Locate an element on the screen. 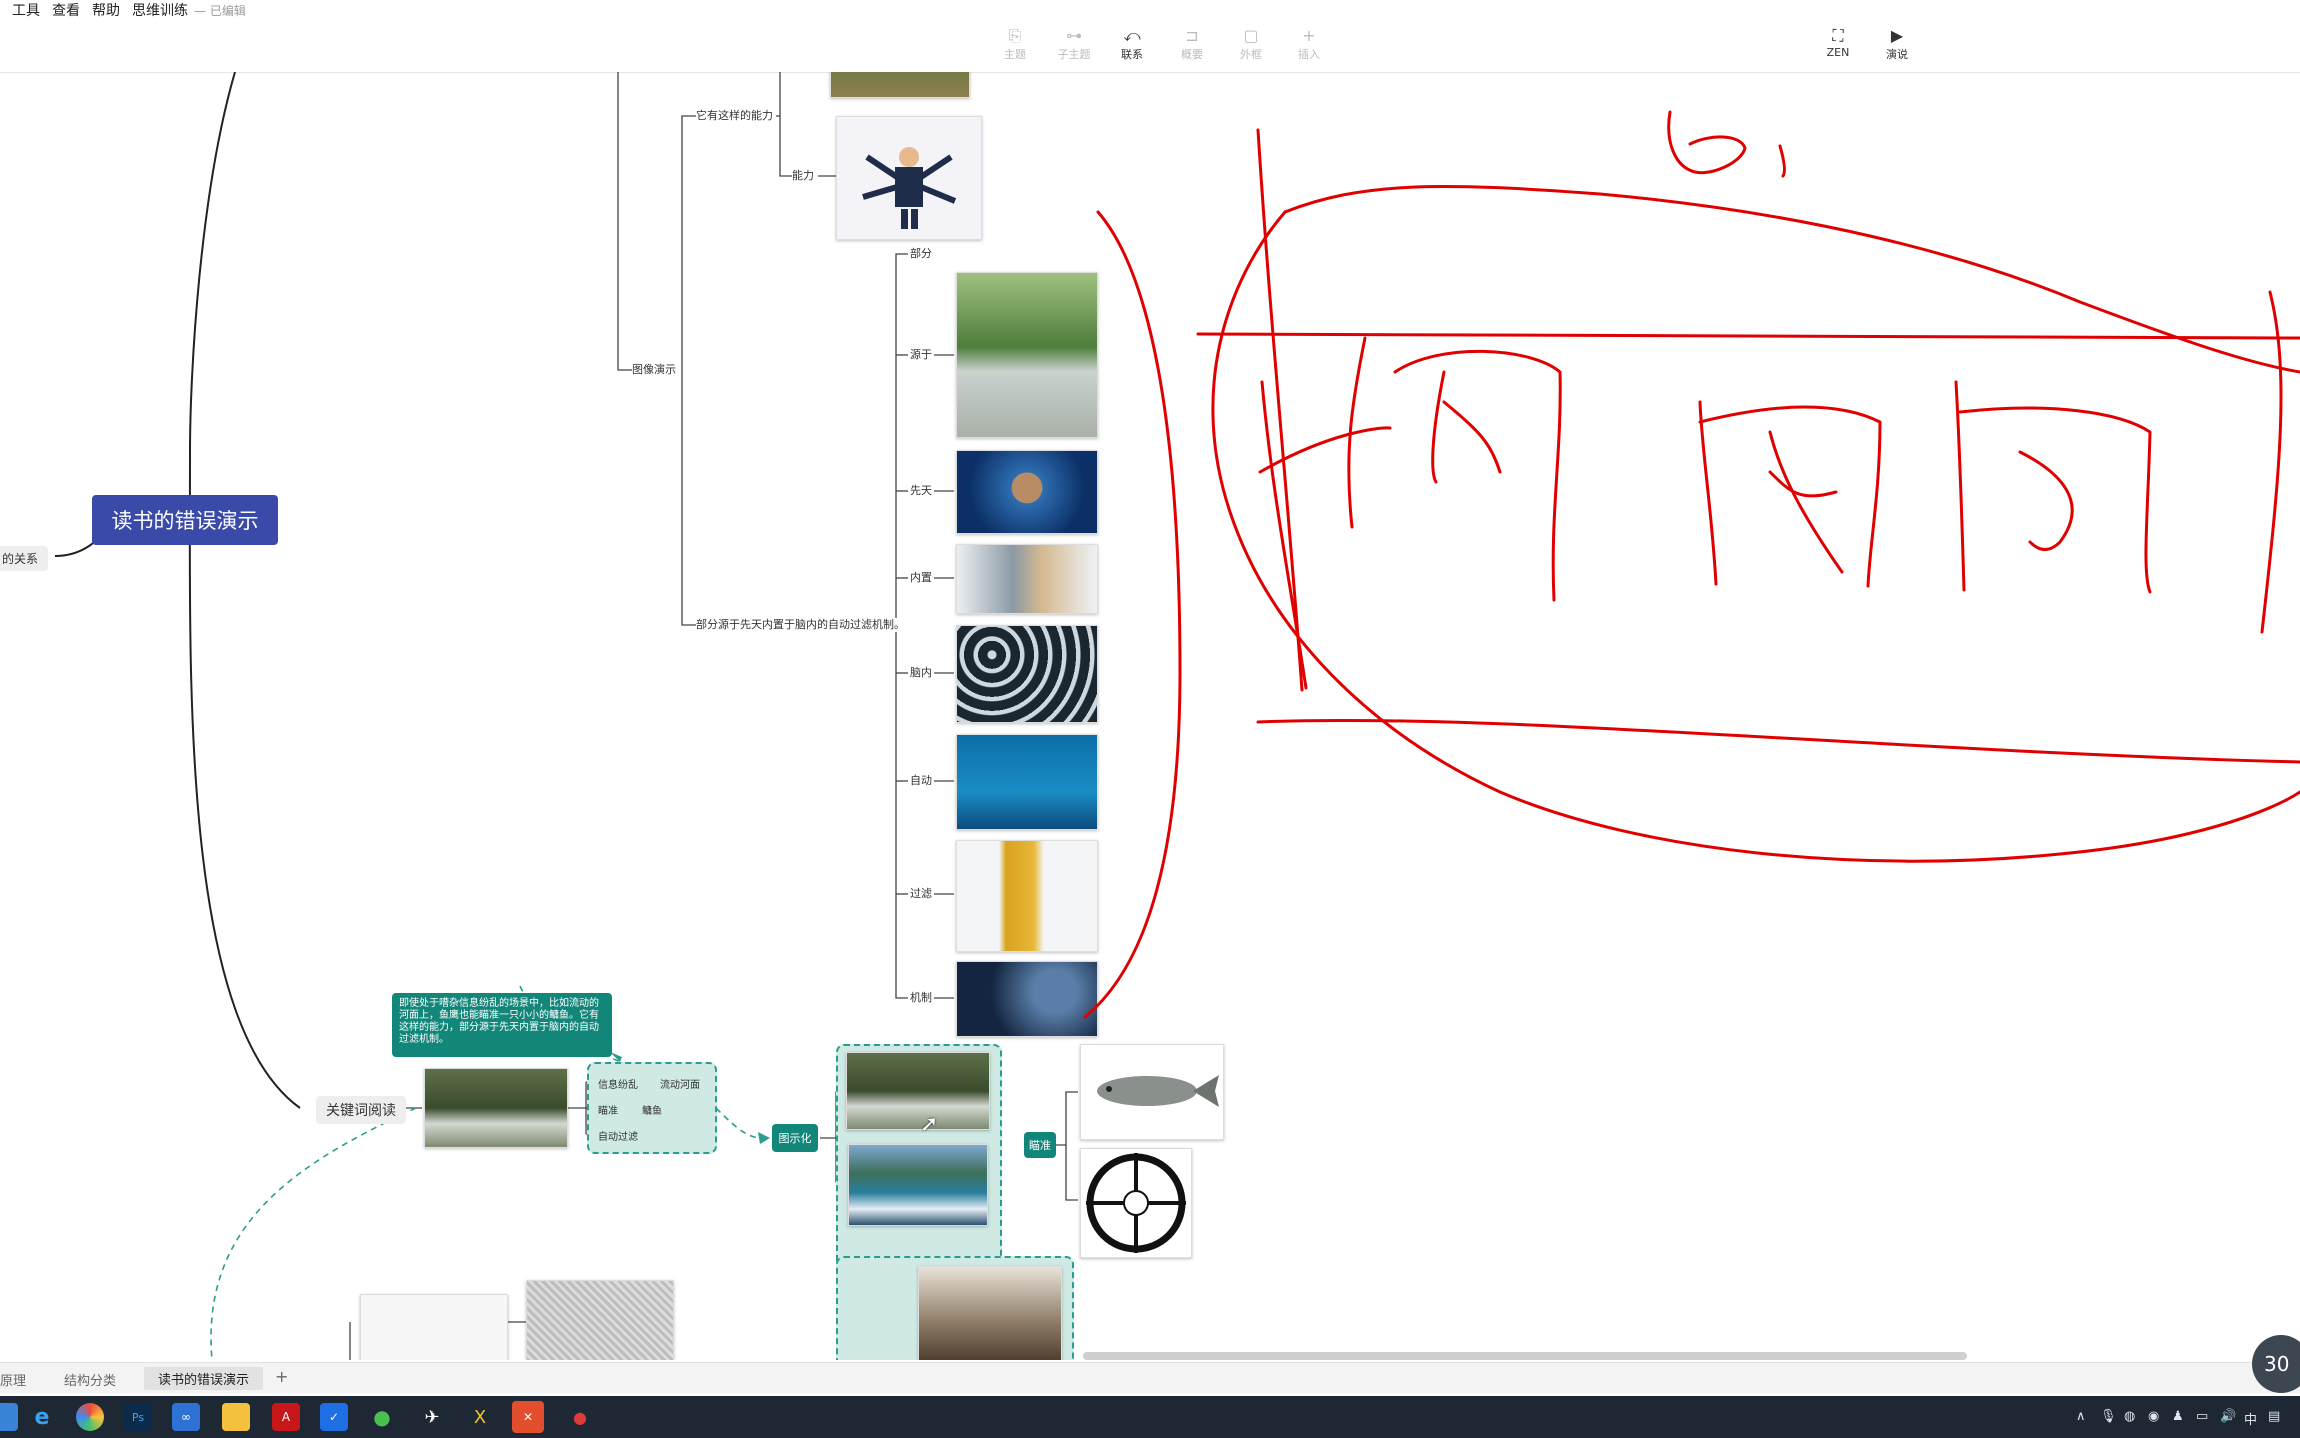  horizontal-scrollbar is located at coordinates (1525, 1356).